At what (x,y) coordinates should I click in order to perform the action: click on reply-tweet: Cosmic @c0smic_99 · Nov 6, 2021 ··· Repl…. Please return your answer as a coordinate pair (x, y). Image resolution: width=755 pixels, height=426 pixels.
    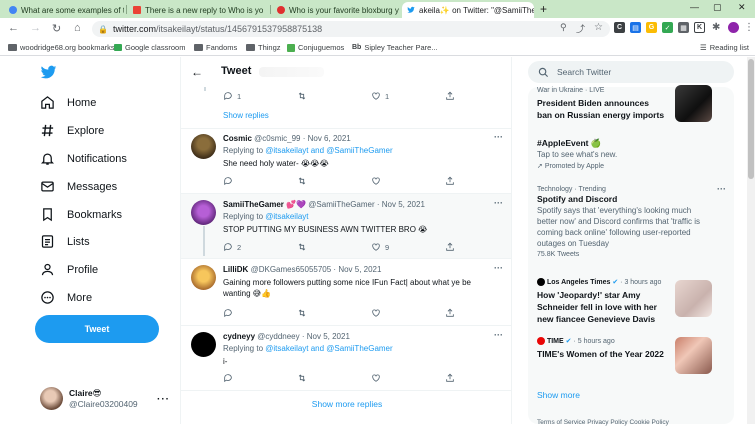
    Looking at the image, I should click on (346, 161).